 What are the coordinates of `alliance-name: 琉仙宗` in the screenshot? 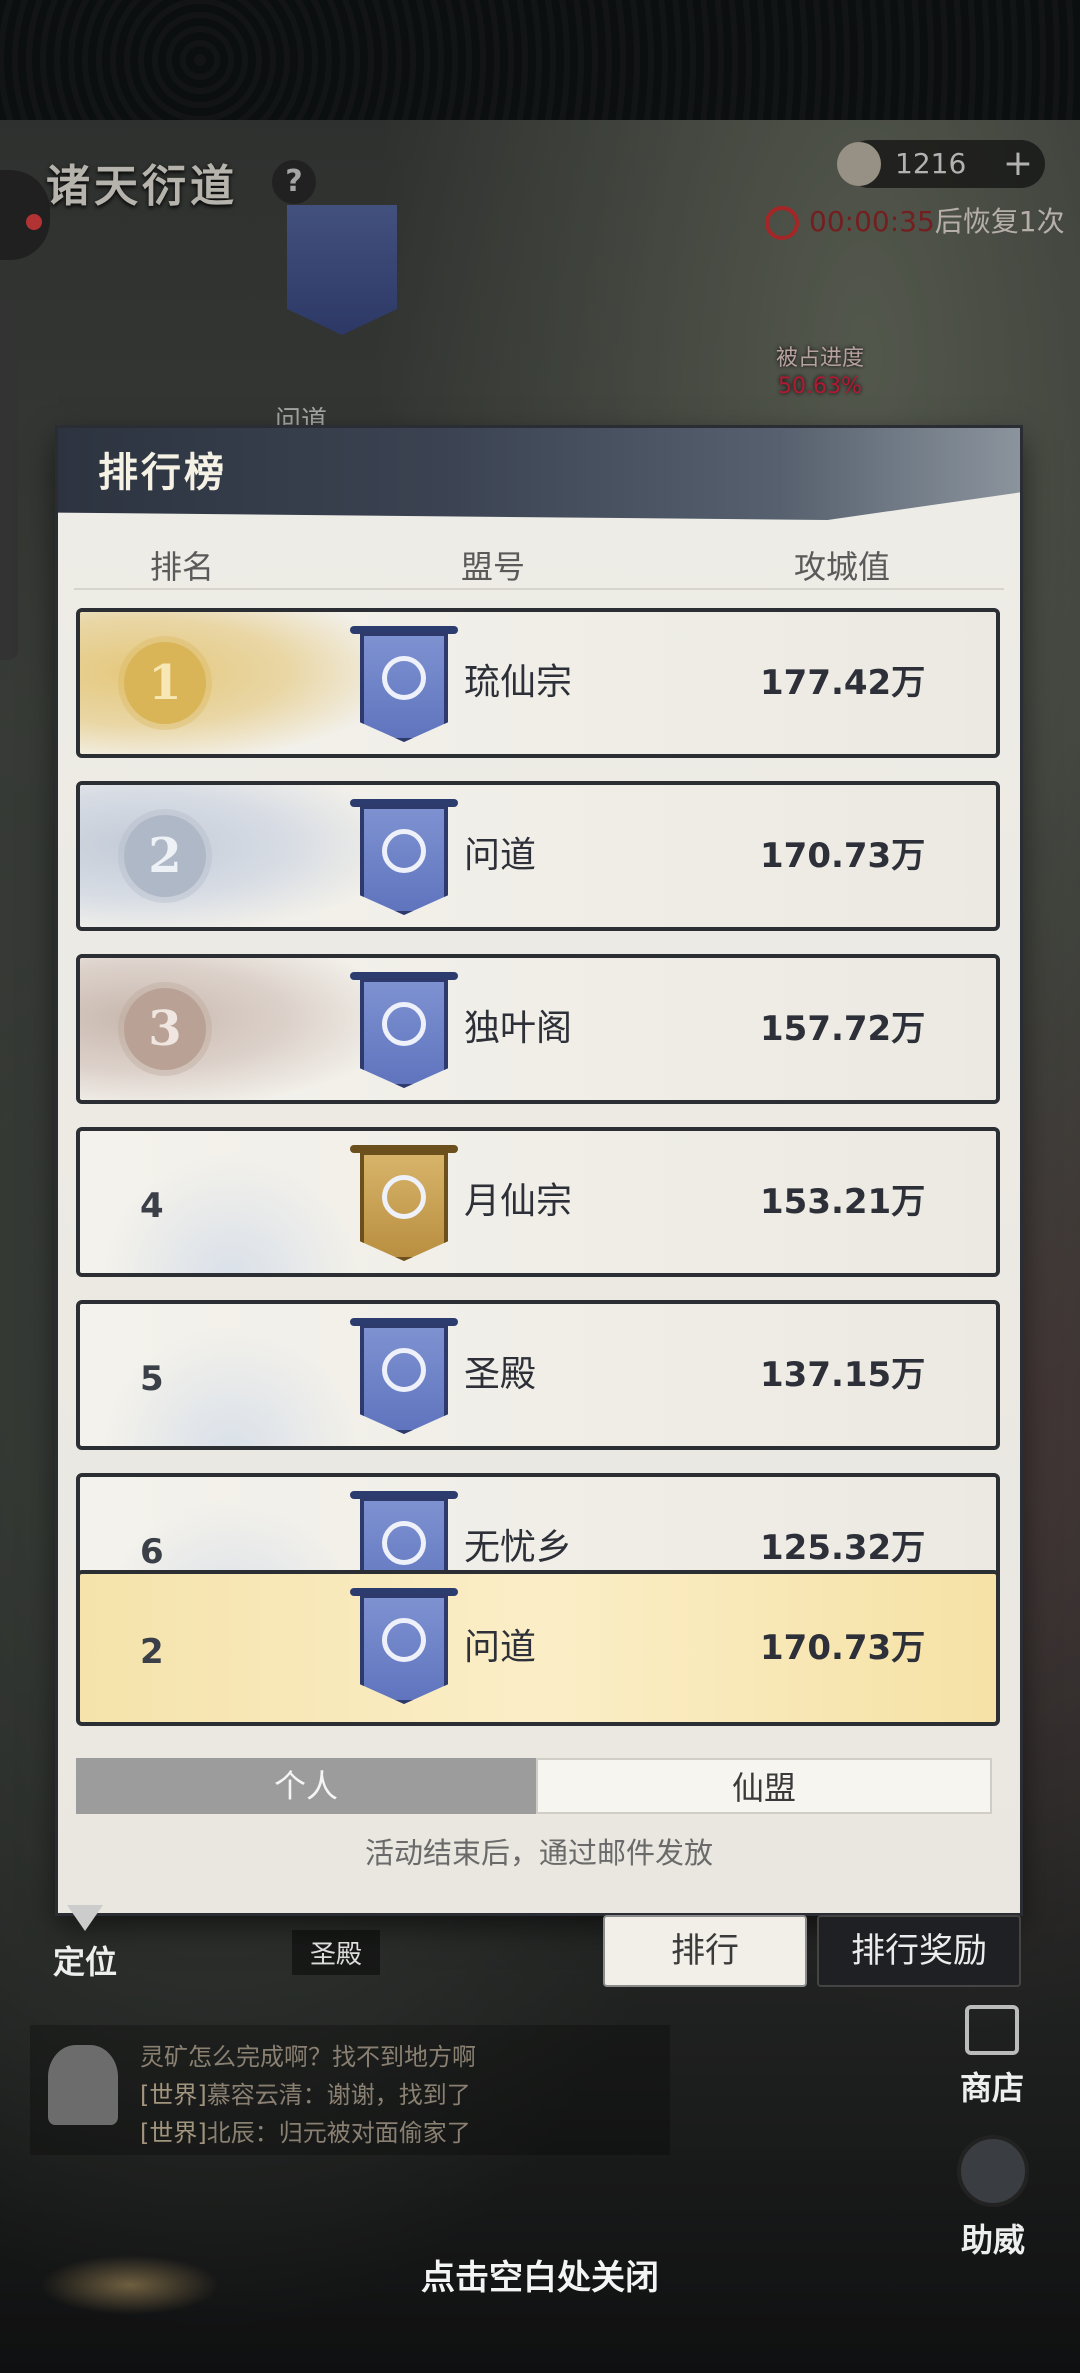 It's located at (518, 682).